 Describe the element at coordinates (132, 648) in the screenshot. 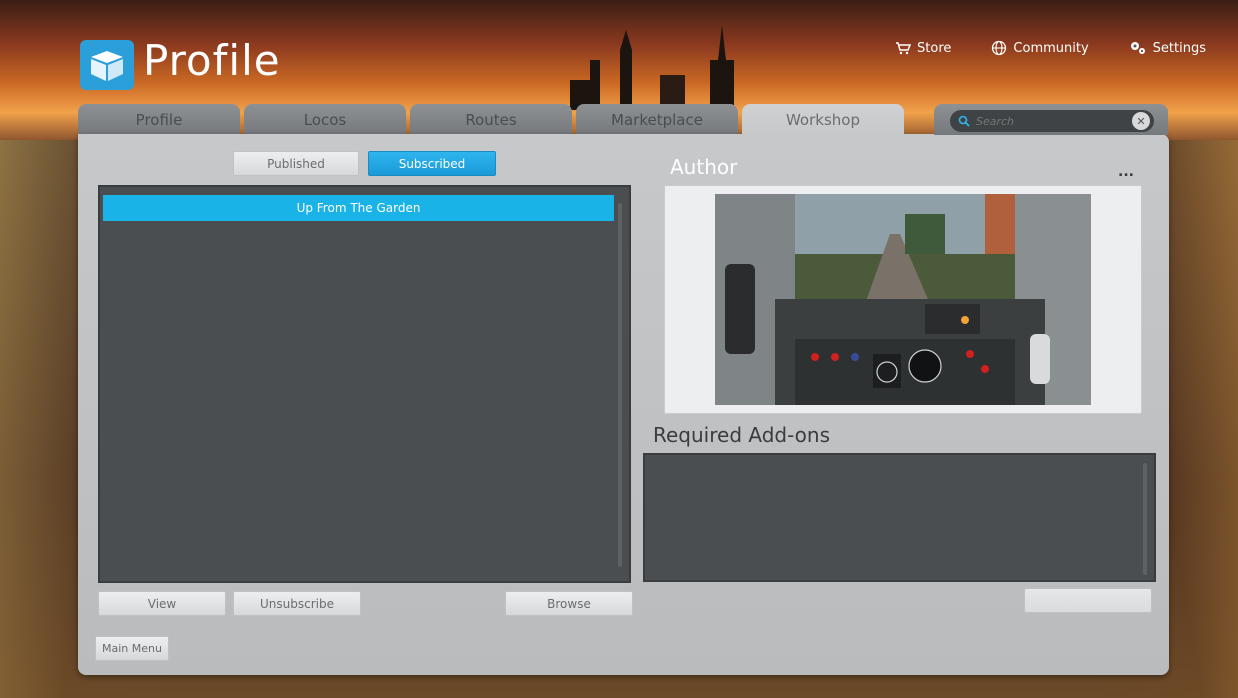

I see `main-menu-button: Main Menu` at that location.